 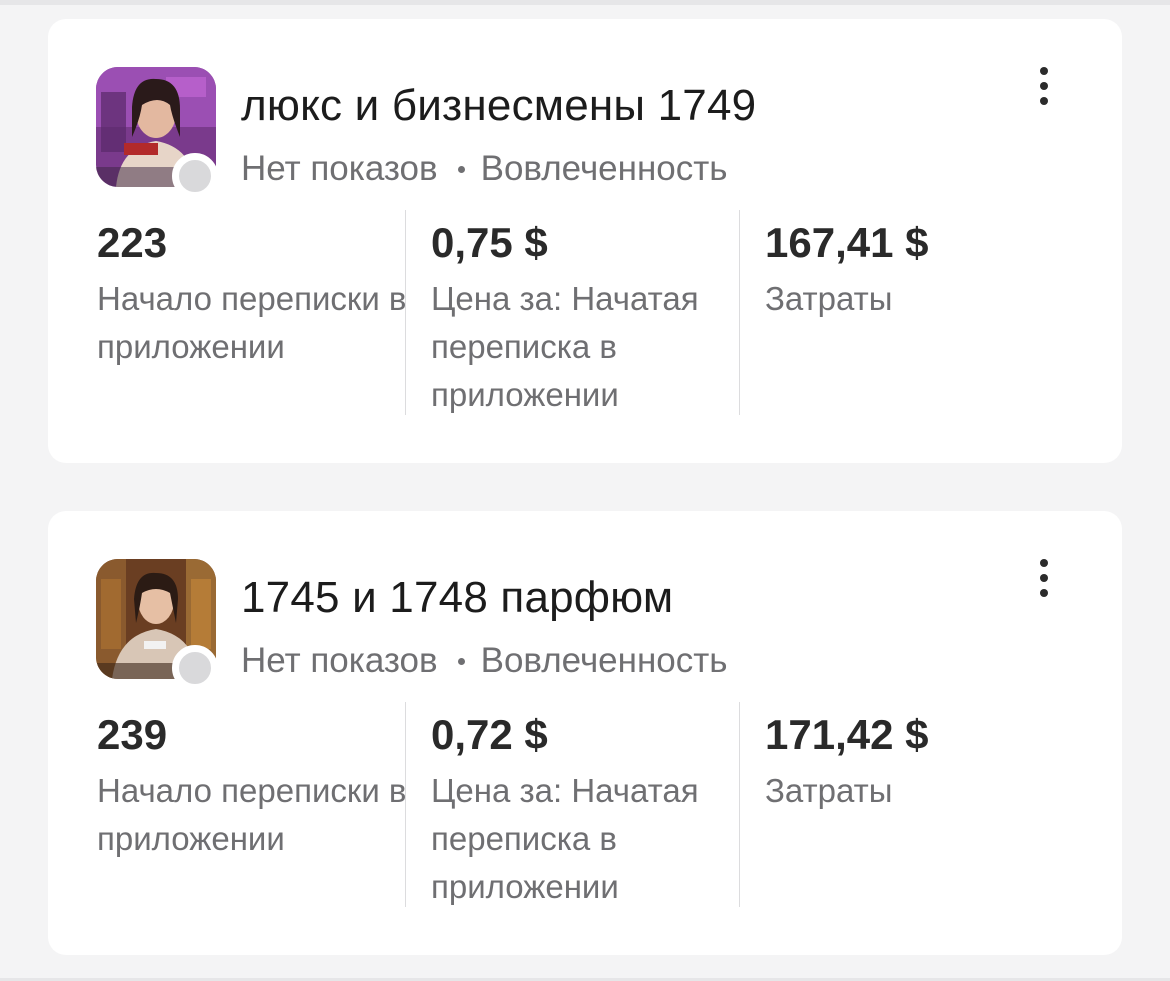 I want to click on metric-value: 171,42 $, so click(x=847, y=734).